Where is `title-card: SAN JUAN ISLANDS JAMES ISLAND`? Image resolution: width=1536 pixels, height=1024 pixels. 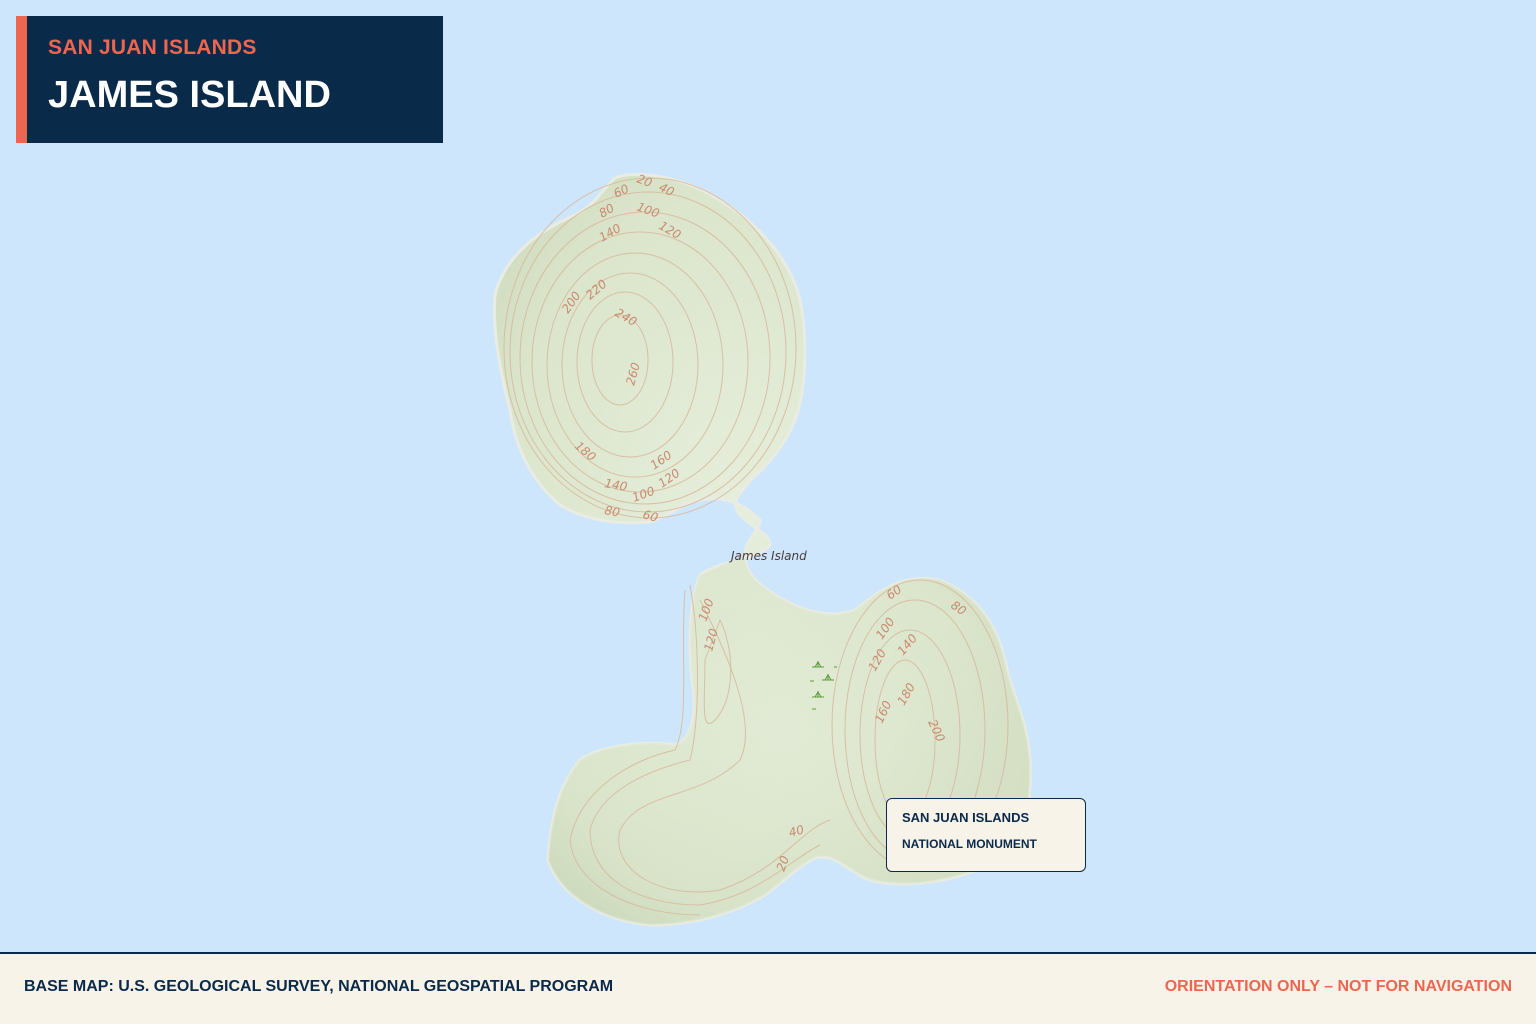 title-card: SAN JUAN ISLANDS JAMES ISLAND is located at coordinates (229, 79).